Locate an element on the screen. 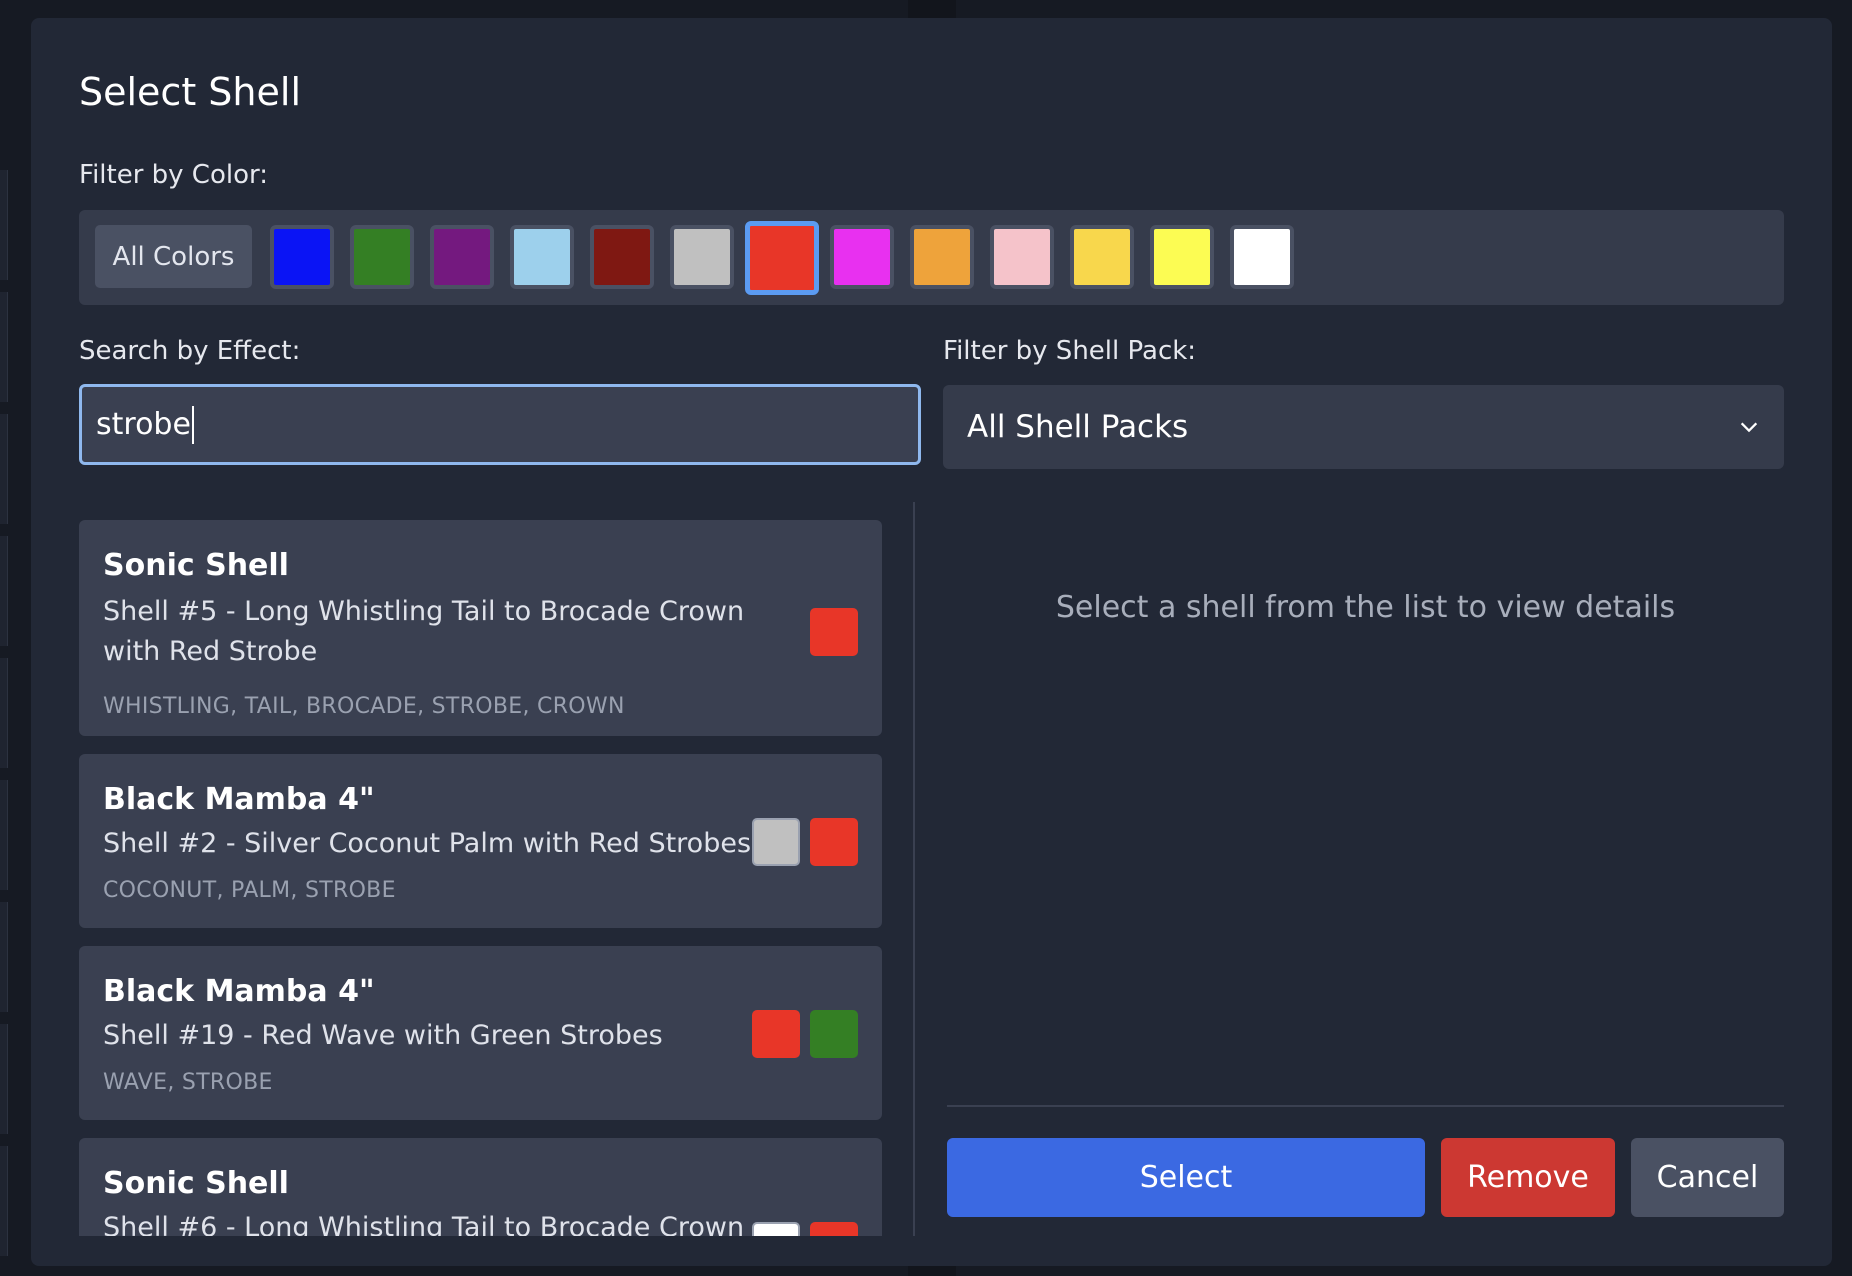 The width and height of the screenshot is (1852, 1276). text-caret is located at coordinates (192, 424).